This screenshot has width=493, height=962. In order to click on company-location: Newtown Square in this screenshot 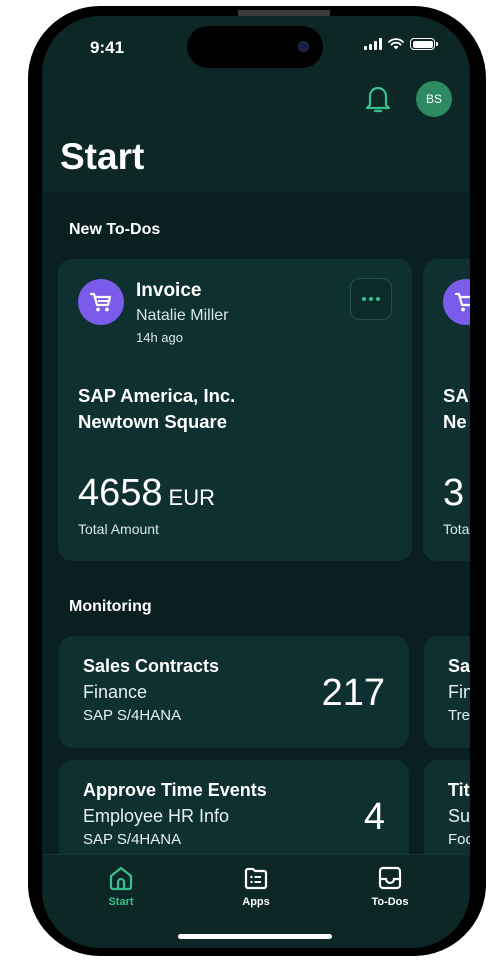, I will do `click(153, 421)`.